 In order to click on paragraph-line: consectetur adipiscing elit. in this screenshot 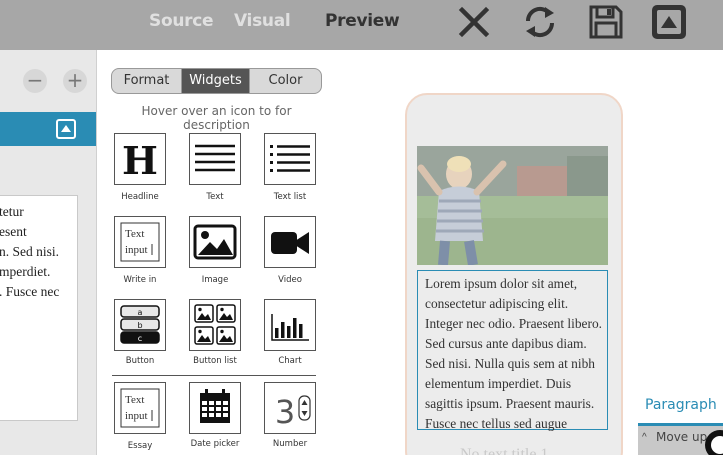, I will do `click(497, 303)`.